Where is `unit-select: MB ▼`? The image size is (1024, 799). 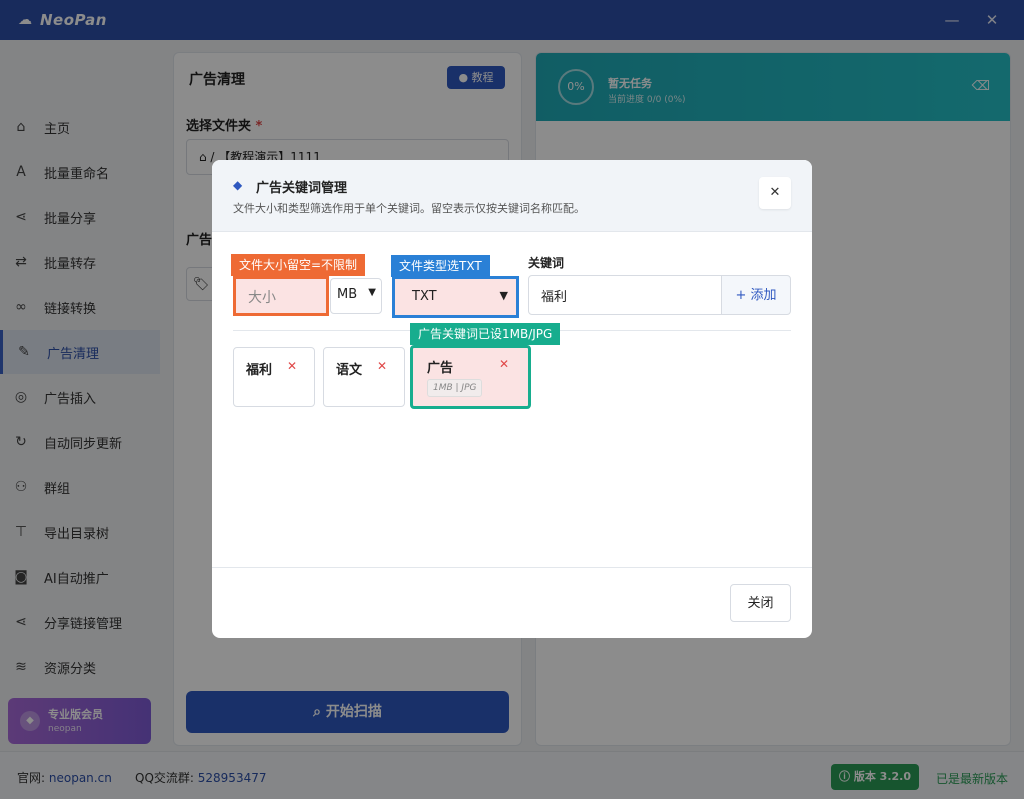 unit-select: MB ▼ is located at coordinates (356, 296).